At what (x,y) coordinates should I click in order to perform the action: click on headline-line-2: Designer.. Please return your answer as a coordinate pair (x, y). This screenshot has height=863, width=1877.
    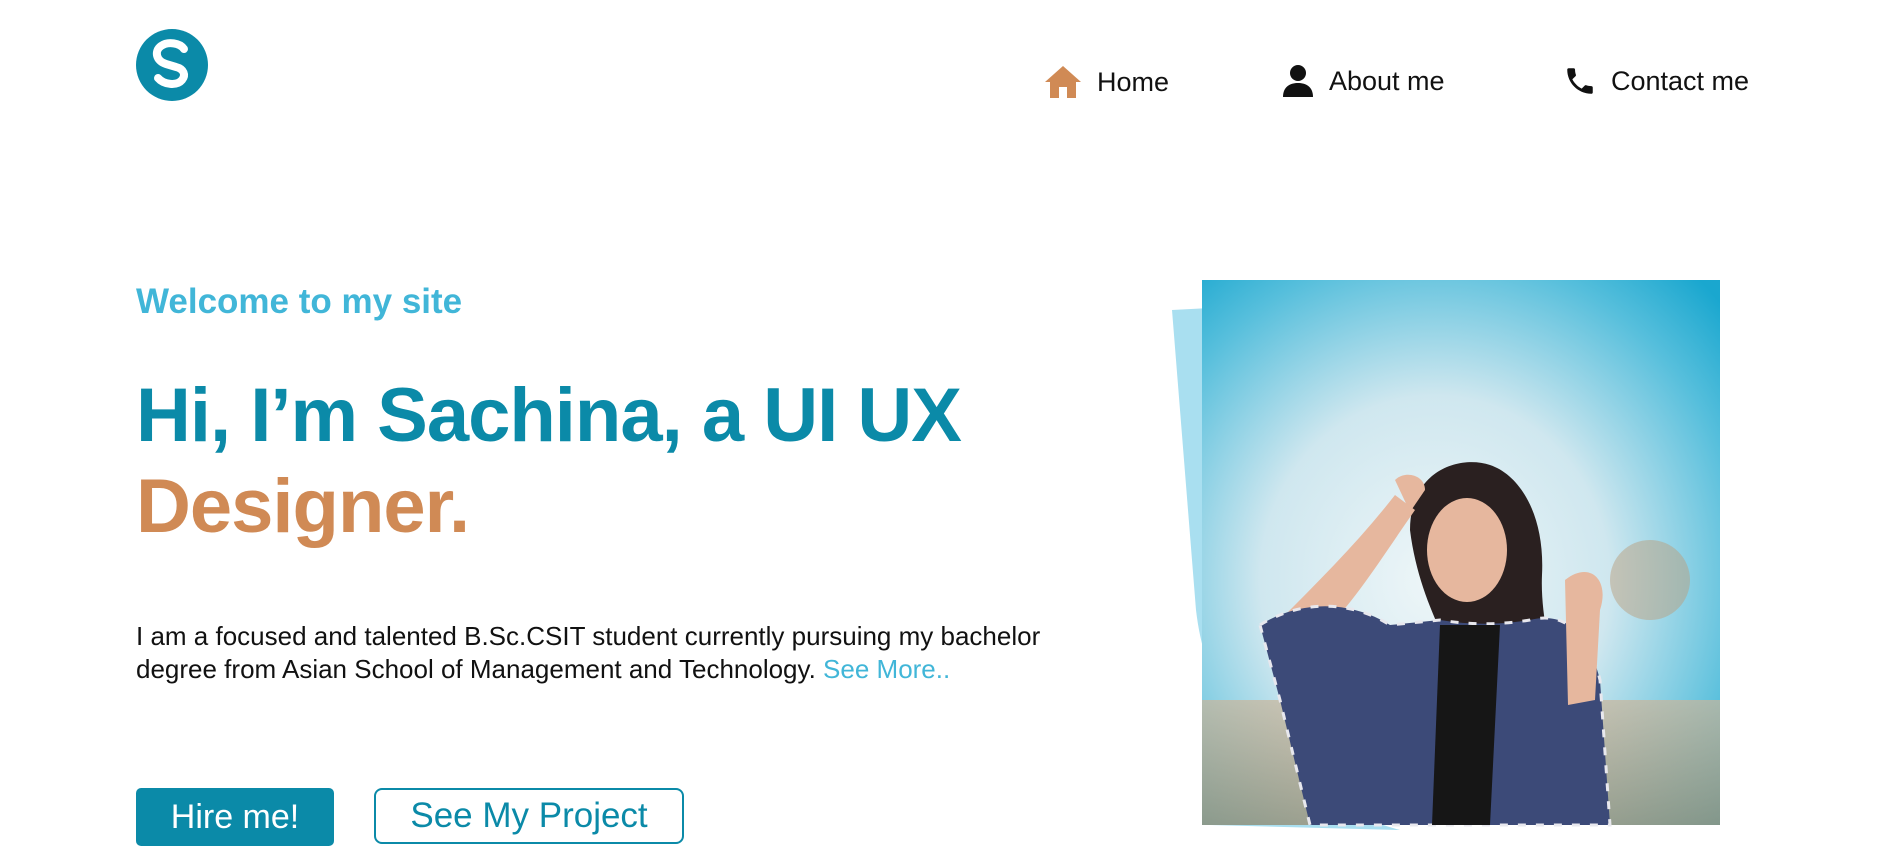
    Looking at the image, I should click on (303, 506).